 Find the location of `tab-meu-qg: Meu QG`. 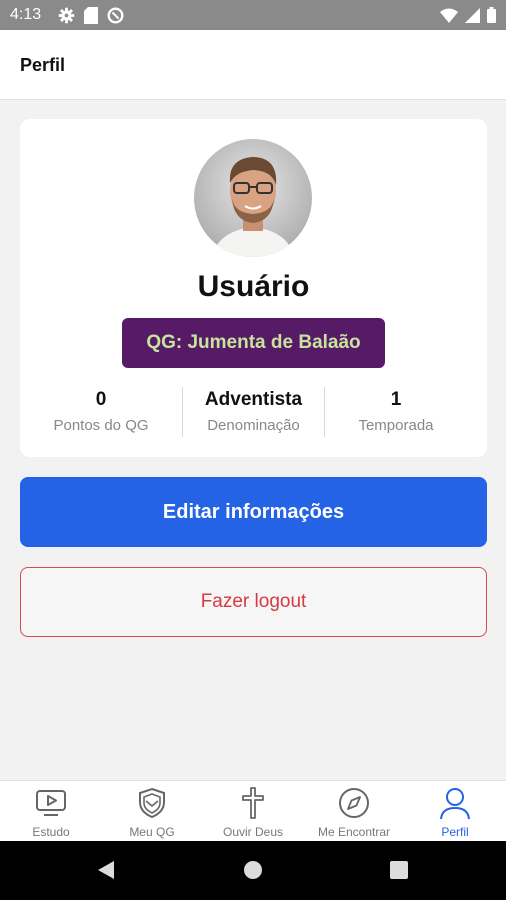

tab-meu-qg: Meu QG is located at coordinates (152, 811).